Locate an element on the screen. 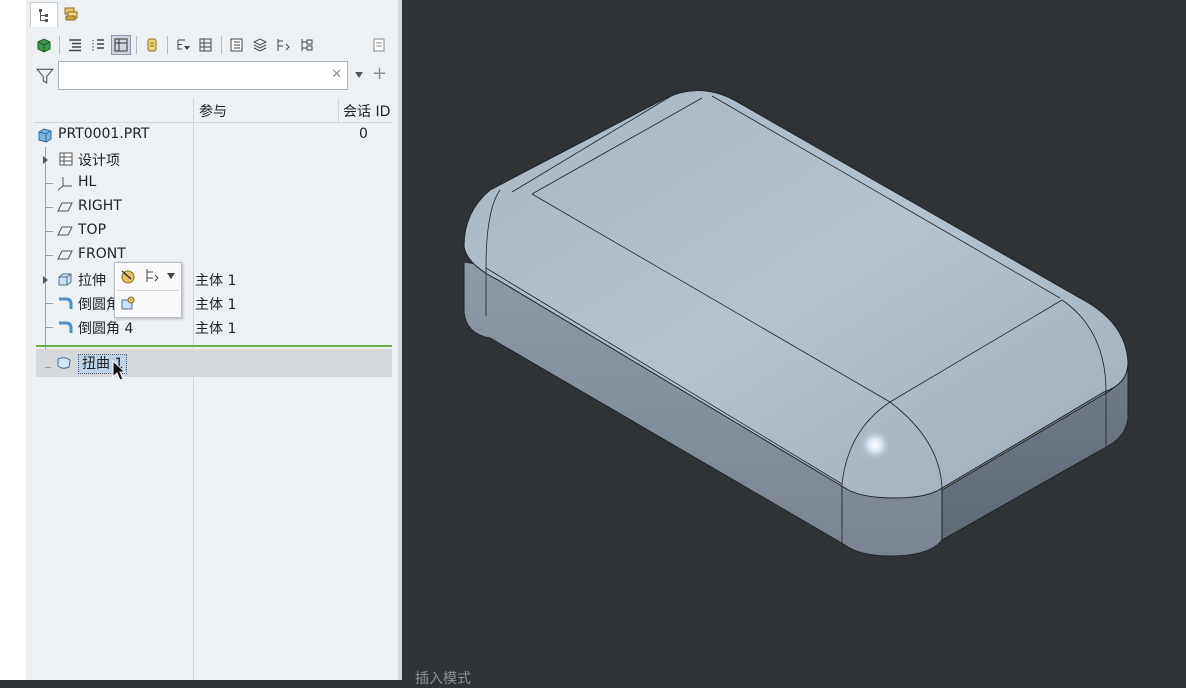 The height and width of the screenshot is (688, 1186). highlight-icon is located at coordinates (152, 45).